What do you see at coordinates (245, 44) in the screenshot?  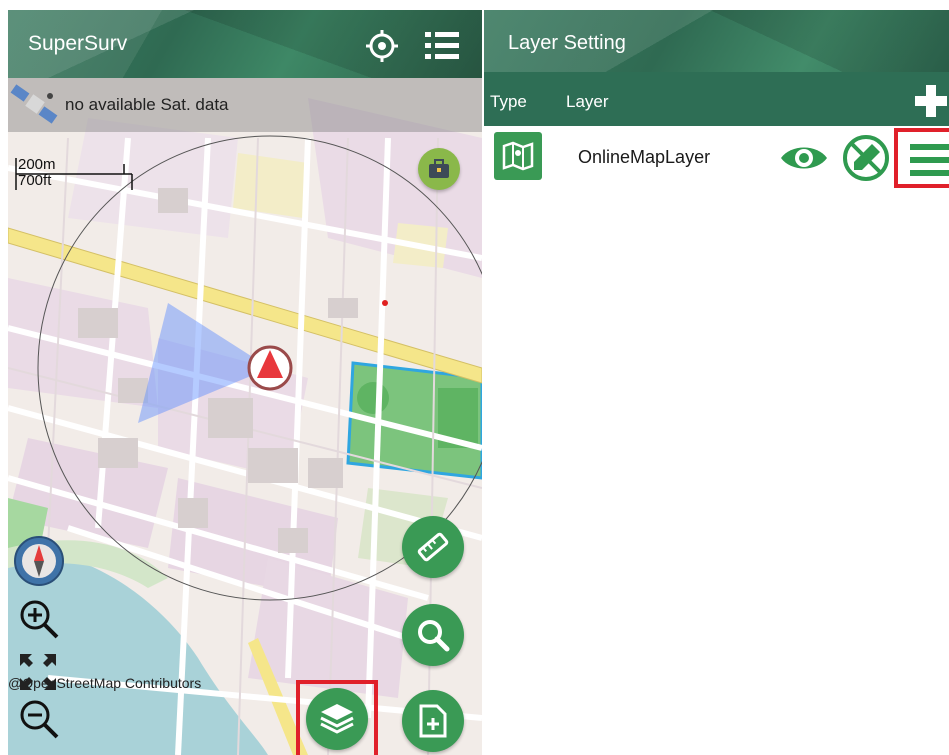 I see `app-header: SuperSurv` at bounding box center [245, 44].